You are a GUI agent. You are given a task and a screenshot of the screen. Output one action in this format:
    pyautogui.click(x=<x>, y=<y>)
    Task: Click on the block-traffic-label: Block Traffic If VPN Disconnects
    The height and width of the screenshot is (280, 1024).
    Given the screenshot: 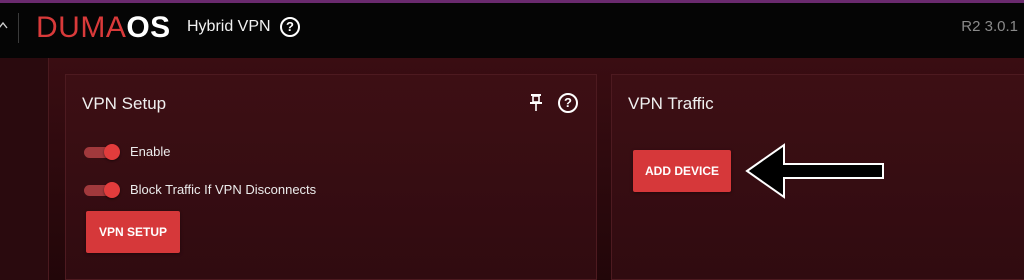 What is the action you would take?
    pyautogui.click(x=223, y=189)
    